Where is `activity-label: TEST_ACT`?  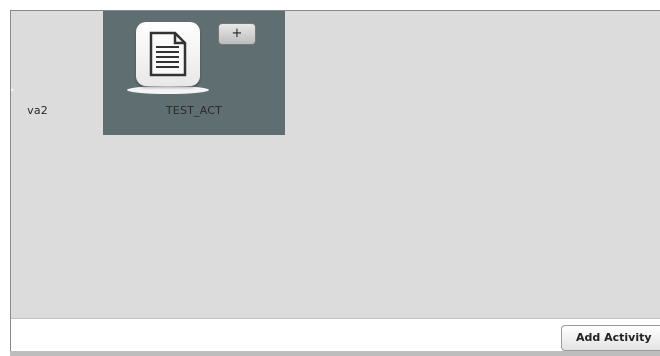
activity-label: TEST_ACT is located at coordinates (194, 110).